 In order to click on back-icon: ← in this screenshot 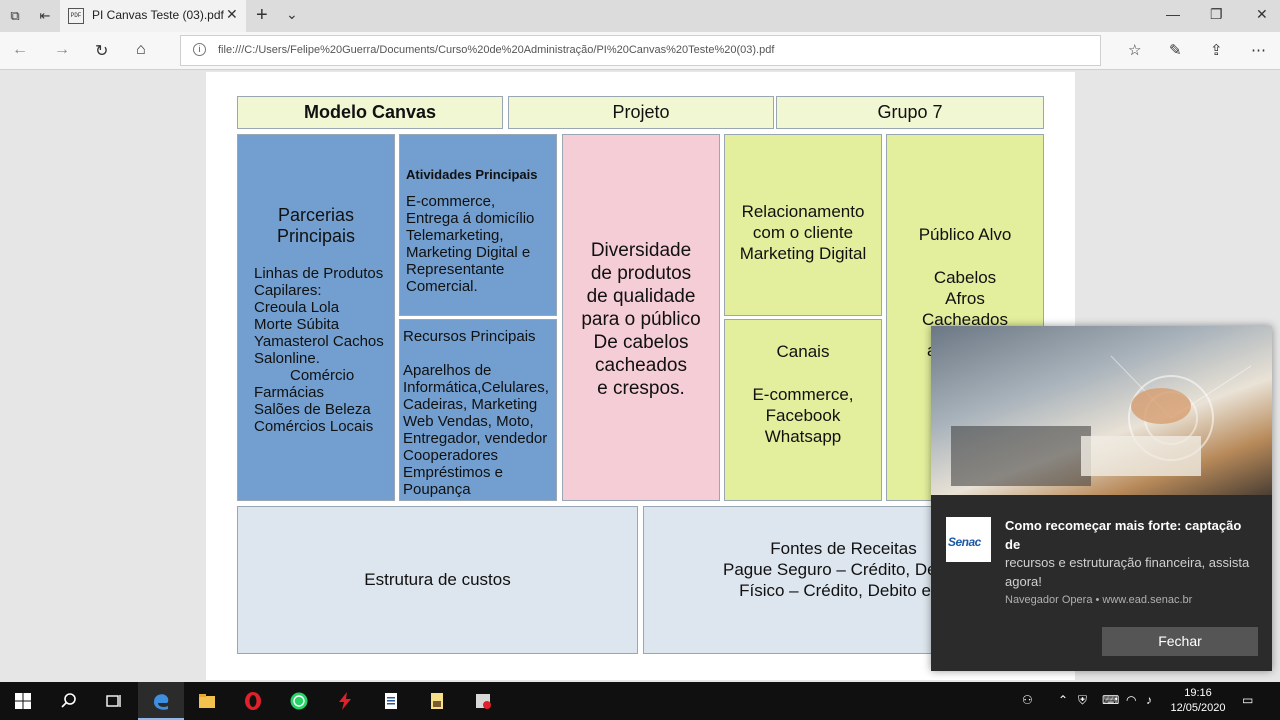, I will do `click(20, 50)`.